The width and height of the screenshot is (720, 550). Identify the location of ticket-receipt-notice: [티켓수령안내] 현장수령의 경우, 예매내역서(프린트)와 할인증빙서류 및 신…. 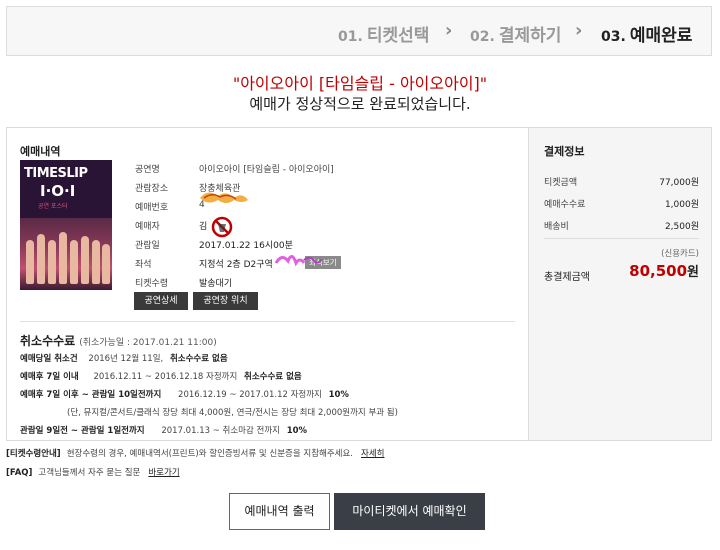
(195, 454).